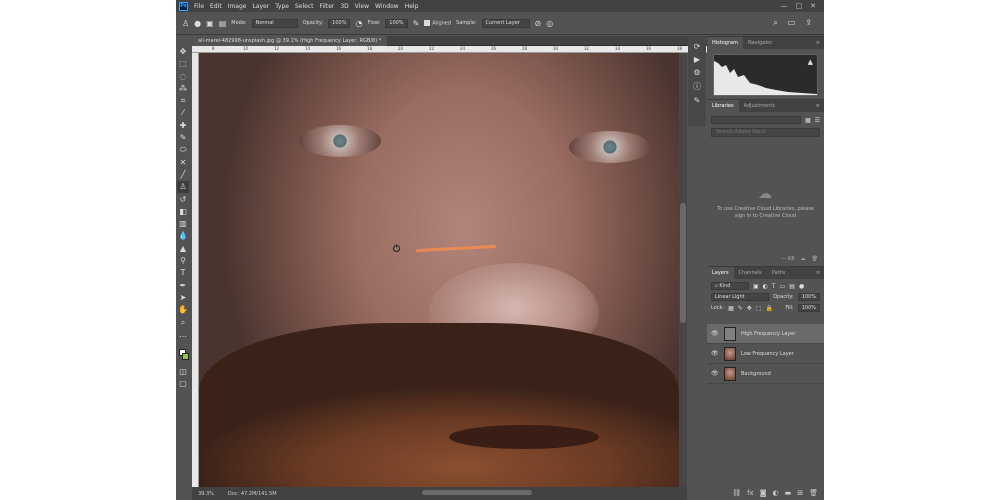 Image resolution: width=1000 pixels, height=500 pixels. What do you see at coordinates (792, 286) in the screenshot?
I see `filter-smart-object-icon: ▤` at bounding box center [792, 286].